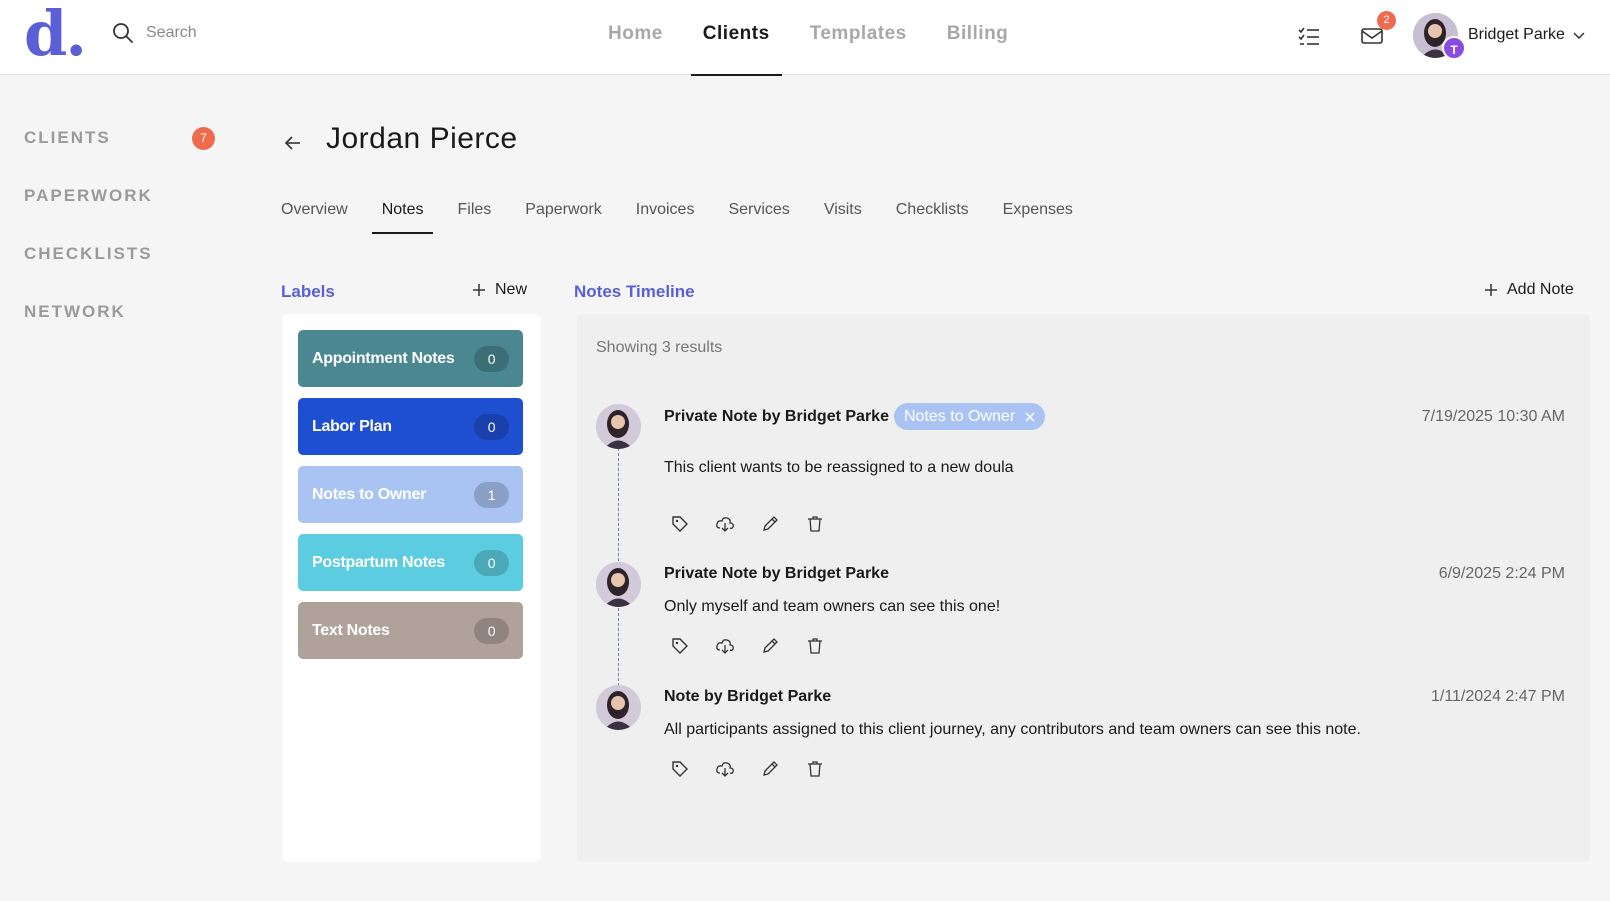  Describe the element at coordinates (1454, 48) in the screenshot. I see `team-initial-badge: T` at that location.